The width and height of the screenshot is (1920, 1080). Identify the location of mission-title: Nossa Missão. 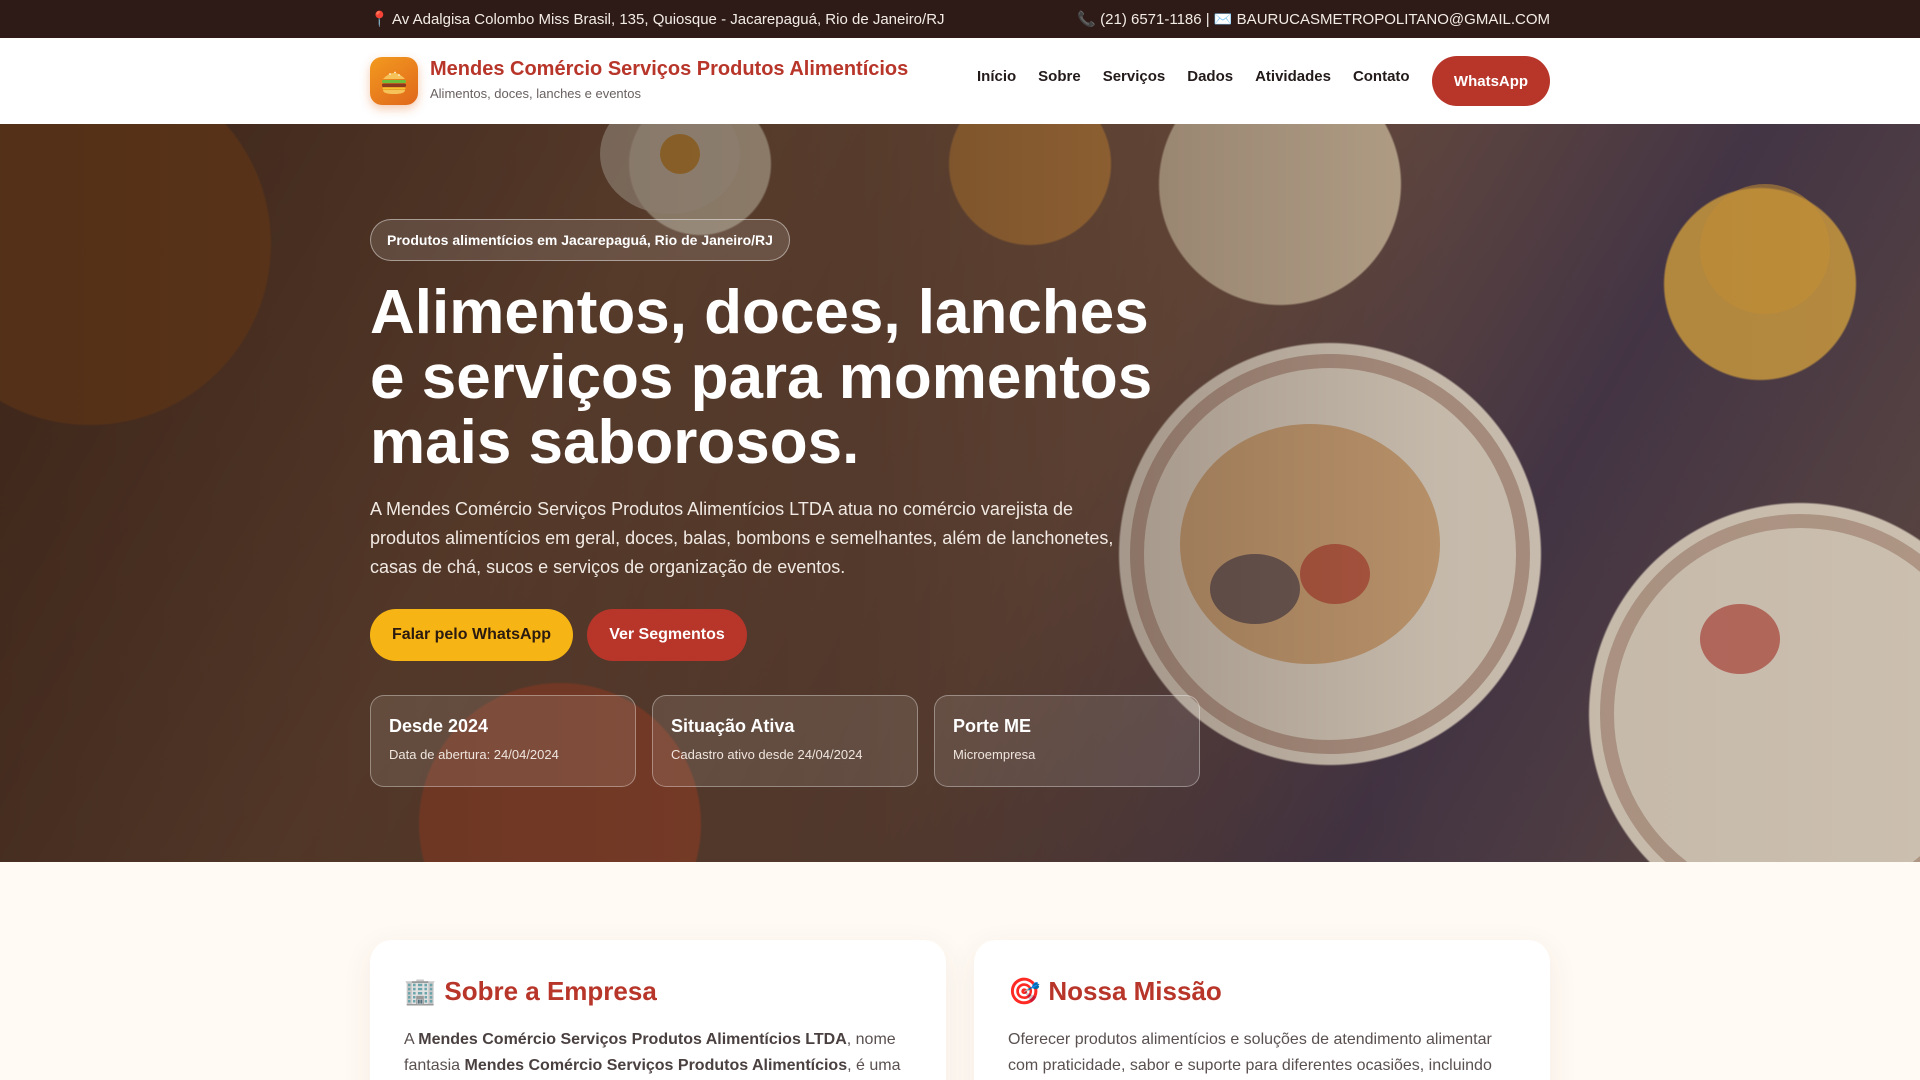
(1135, 991).